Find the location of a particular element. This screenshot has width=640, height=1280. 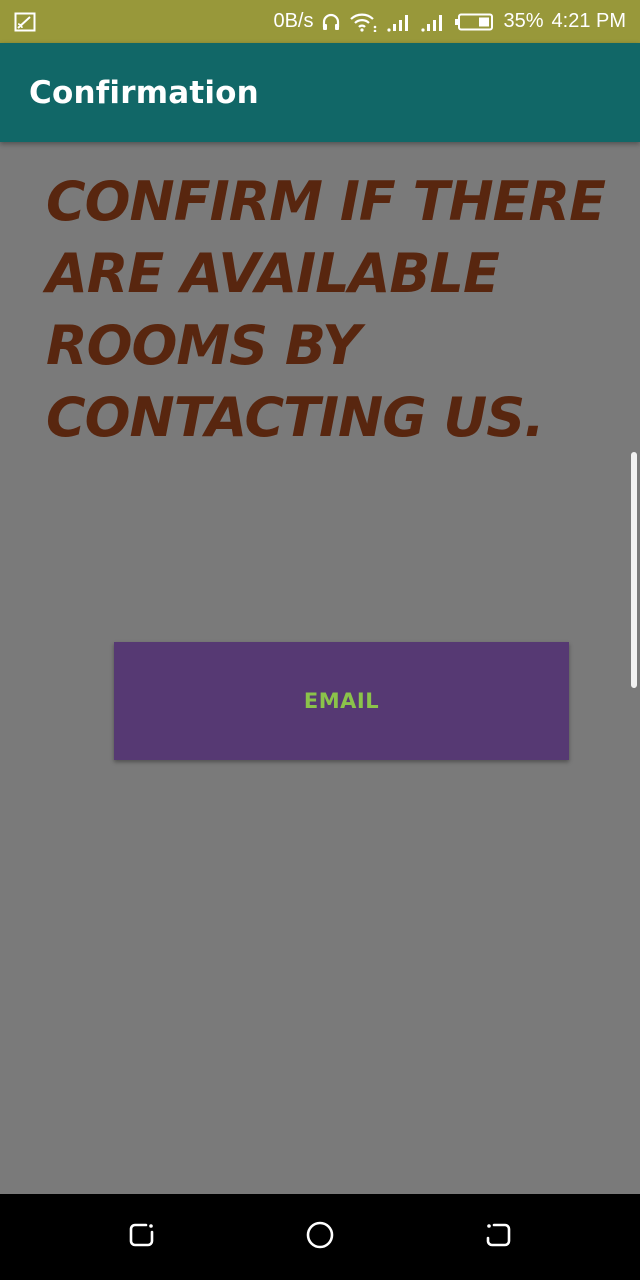

status-bar: 0B/s 35% 4:21 PM is located at coordinates (320, 21).